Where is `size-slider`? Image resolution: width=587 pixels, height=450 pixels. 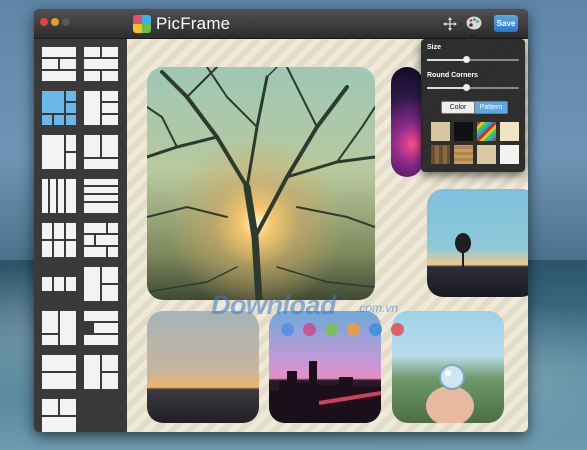 size-slider is located at coordinates (473, 59).